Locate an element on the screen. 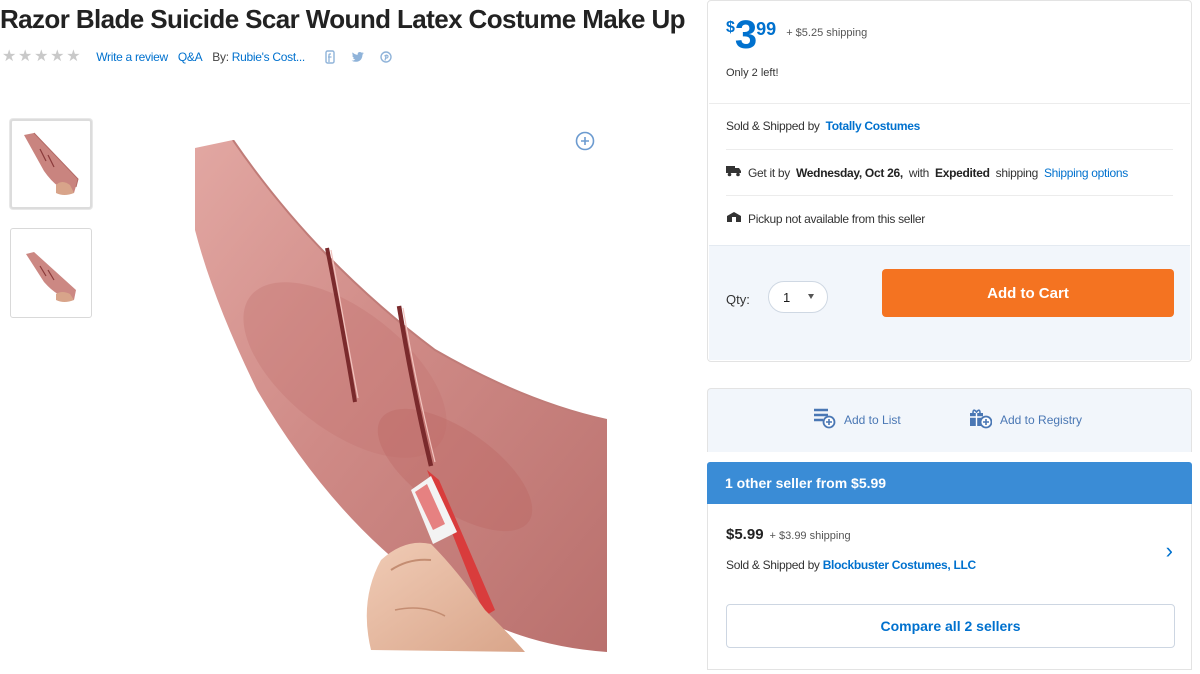 The image size is (1200, 674). add-to-list-label: Add to List is located at coordinates (872, 419).